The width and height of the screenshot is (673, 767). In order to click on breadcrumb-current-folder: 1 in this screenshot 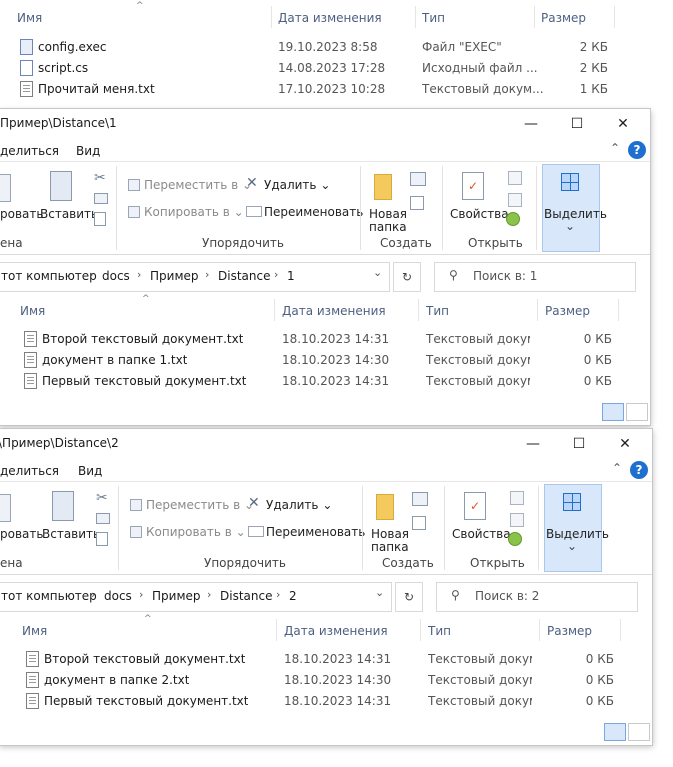, I will do `click(291, 276)`.